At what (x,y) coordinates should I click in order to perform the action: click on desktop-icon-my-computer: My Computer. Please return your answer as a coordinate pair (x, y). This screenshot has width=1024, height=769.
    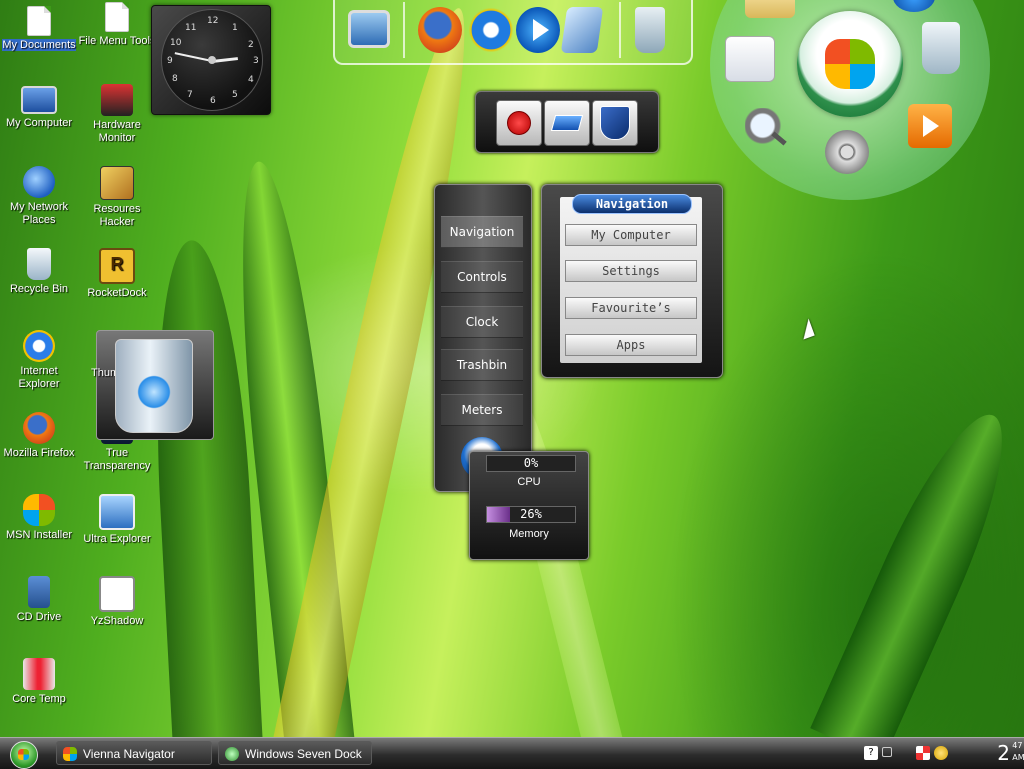
    Looking at the image, I should click on (39, 108).